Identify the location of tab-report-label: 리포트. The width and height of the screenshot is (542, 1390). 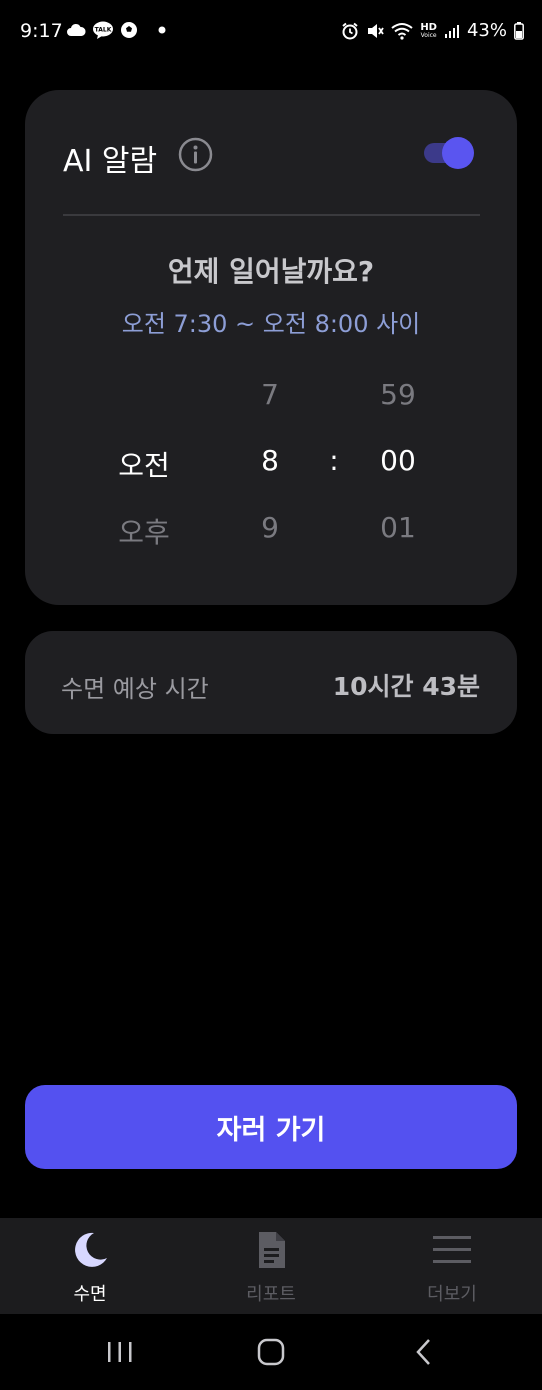
(271, 1294).